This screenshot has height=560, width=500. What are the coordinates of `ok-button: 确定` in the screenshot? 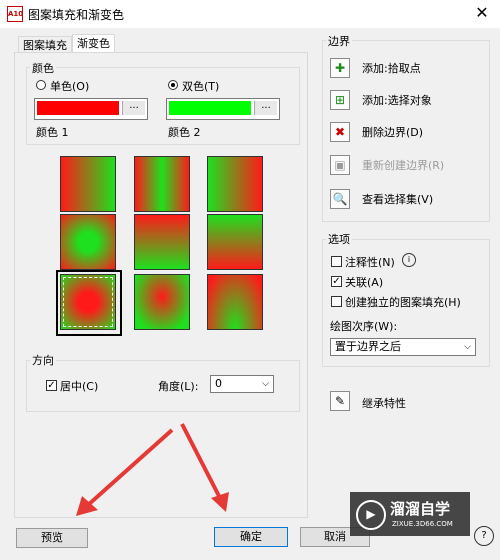 It's located at (251, 537).